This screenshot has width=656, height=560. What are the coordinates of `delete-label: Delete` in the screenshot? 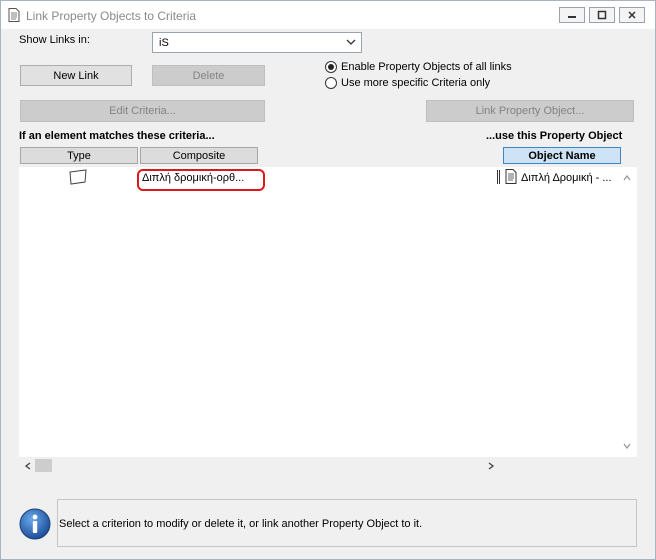 It's located at (208, 75).